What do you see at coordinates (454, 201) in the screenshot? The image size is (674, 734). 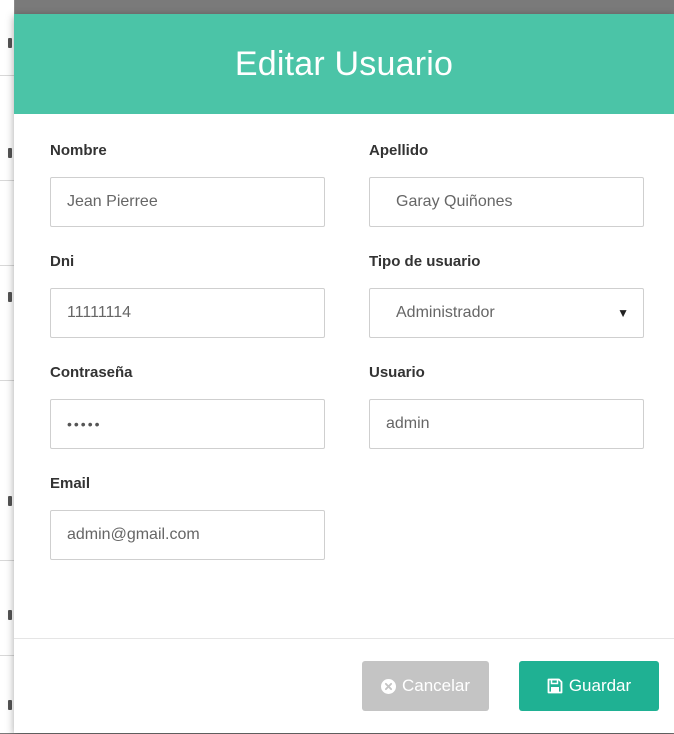 I see `apellido-value: Garay Quiñones` at bounding box center [454, 201].